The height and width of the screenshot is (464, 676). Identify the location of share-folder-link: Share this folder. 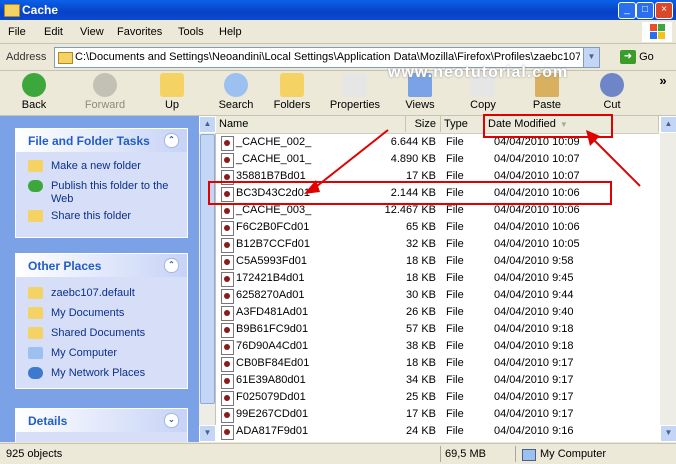
(101, 216).